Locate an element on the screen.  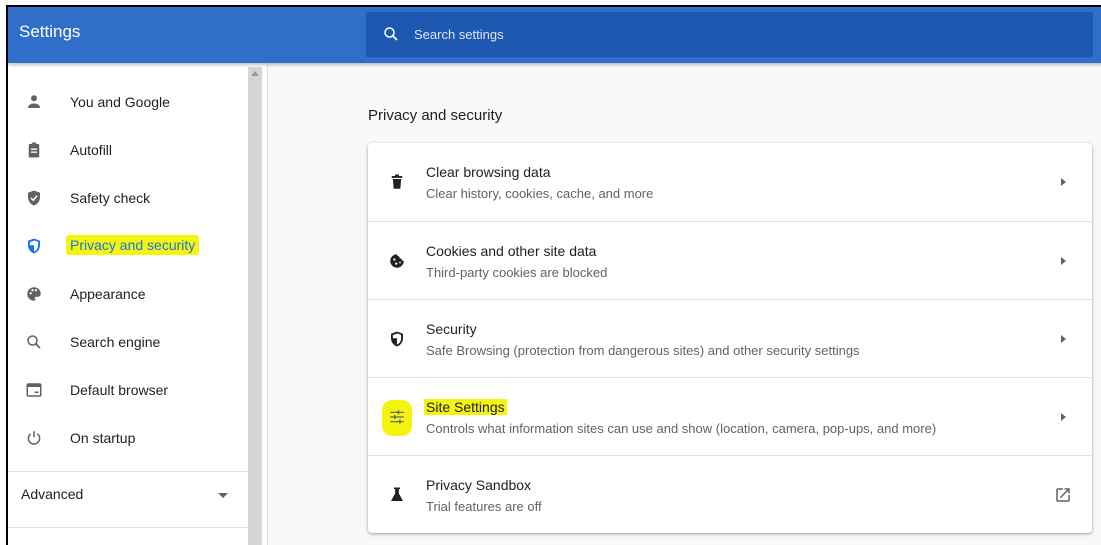
sidebar-scrollbar is located at coordinates (255, 306).